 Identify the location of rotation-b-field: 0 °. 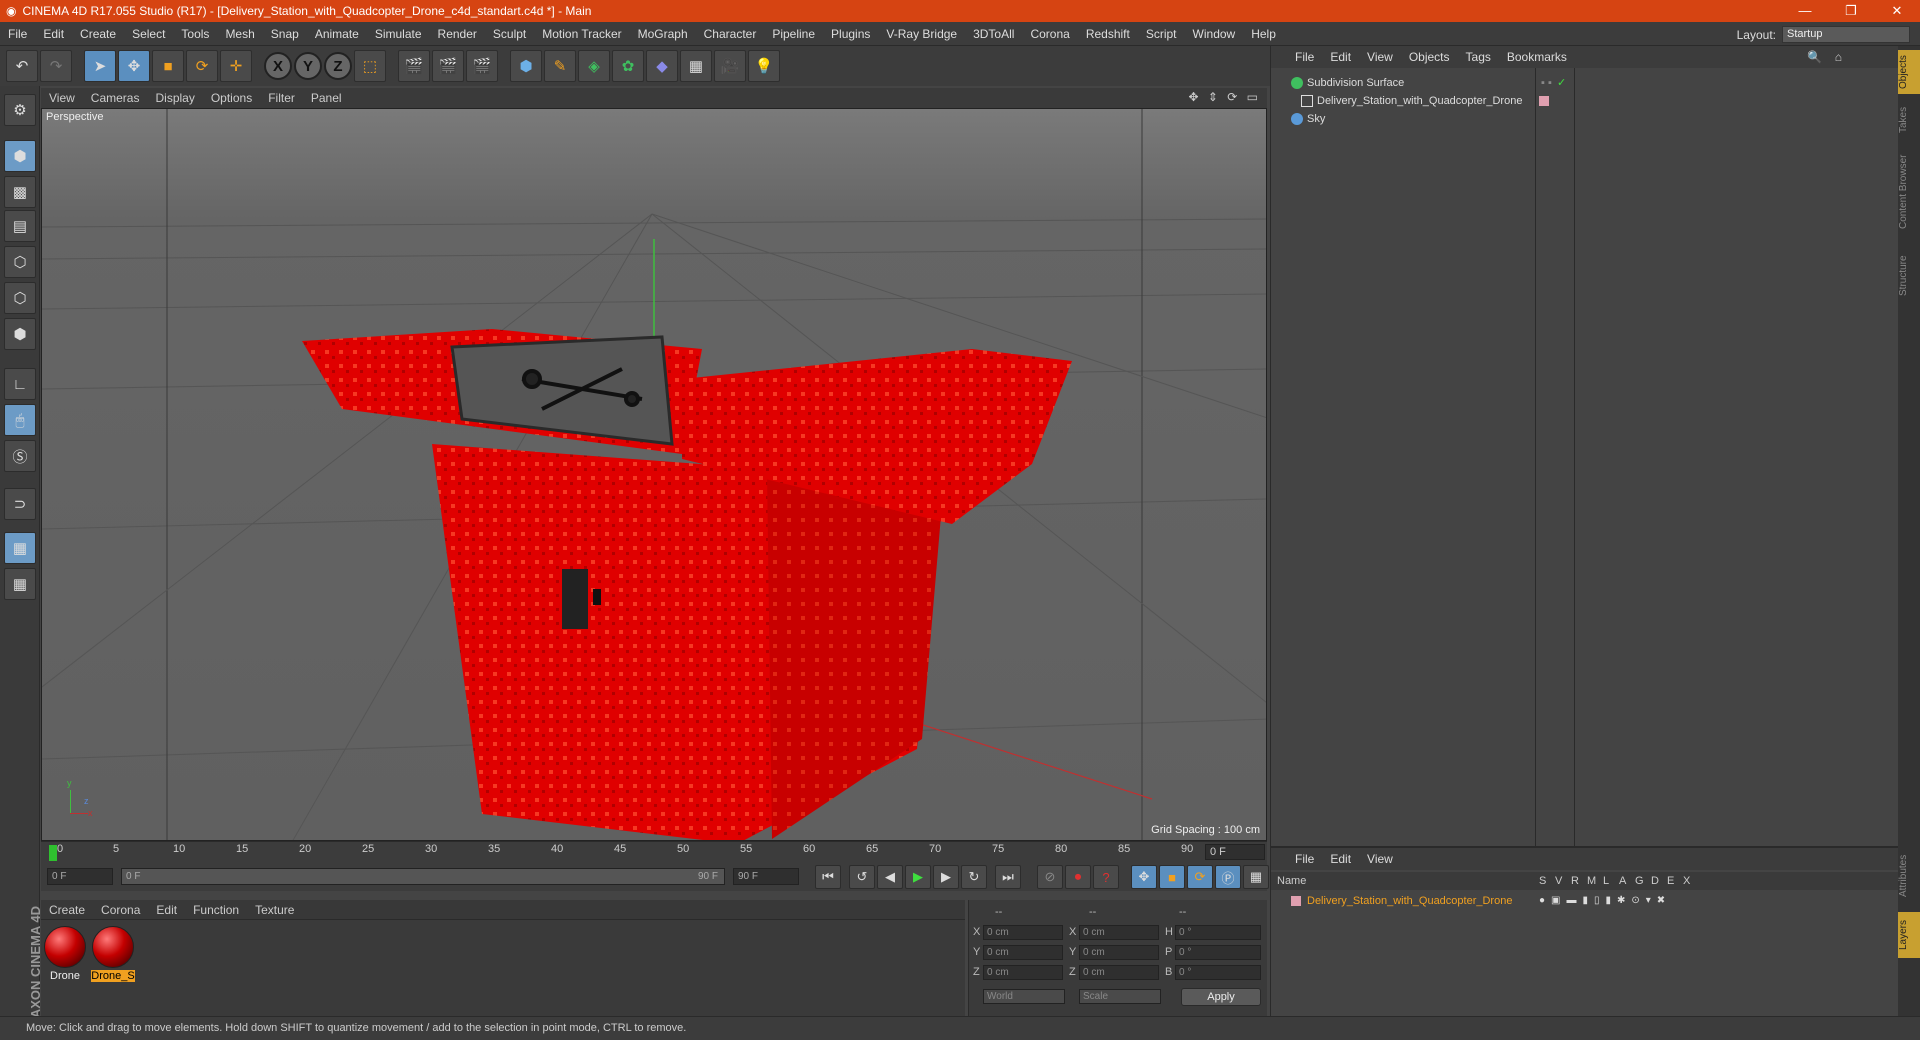
(1218, 972).